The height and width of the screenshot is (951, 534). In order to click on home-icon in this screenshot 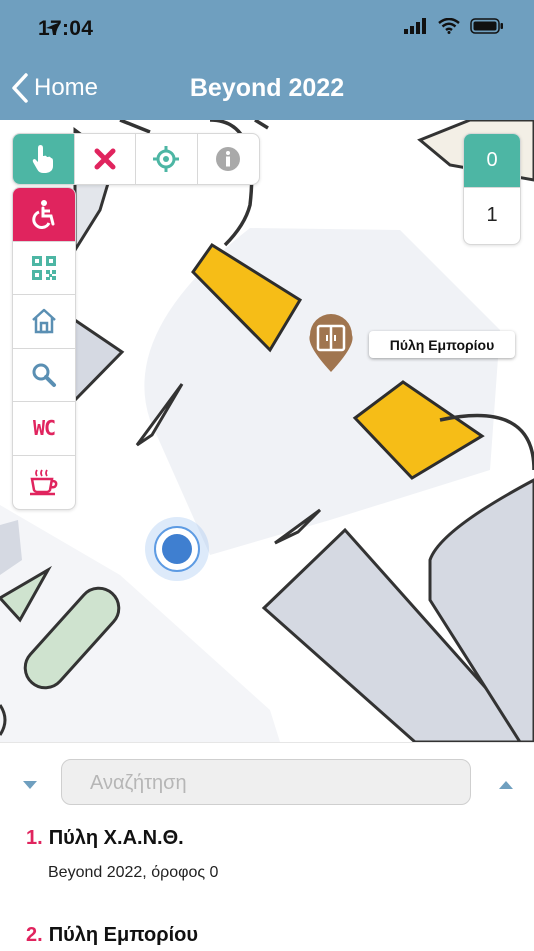, I will do `click(44, 321)`.